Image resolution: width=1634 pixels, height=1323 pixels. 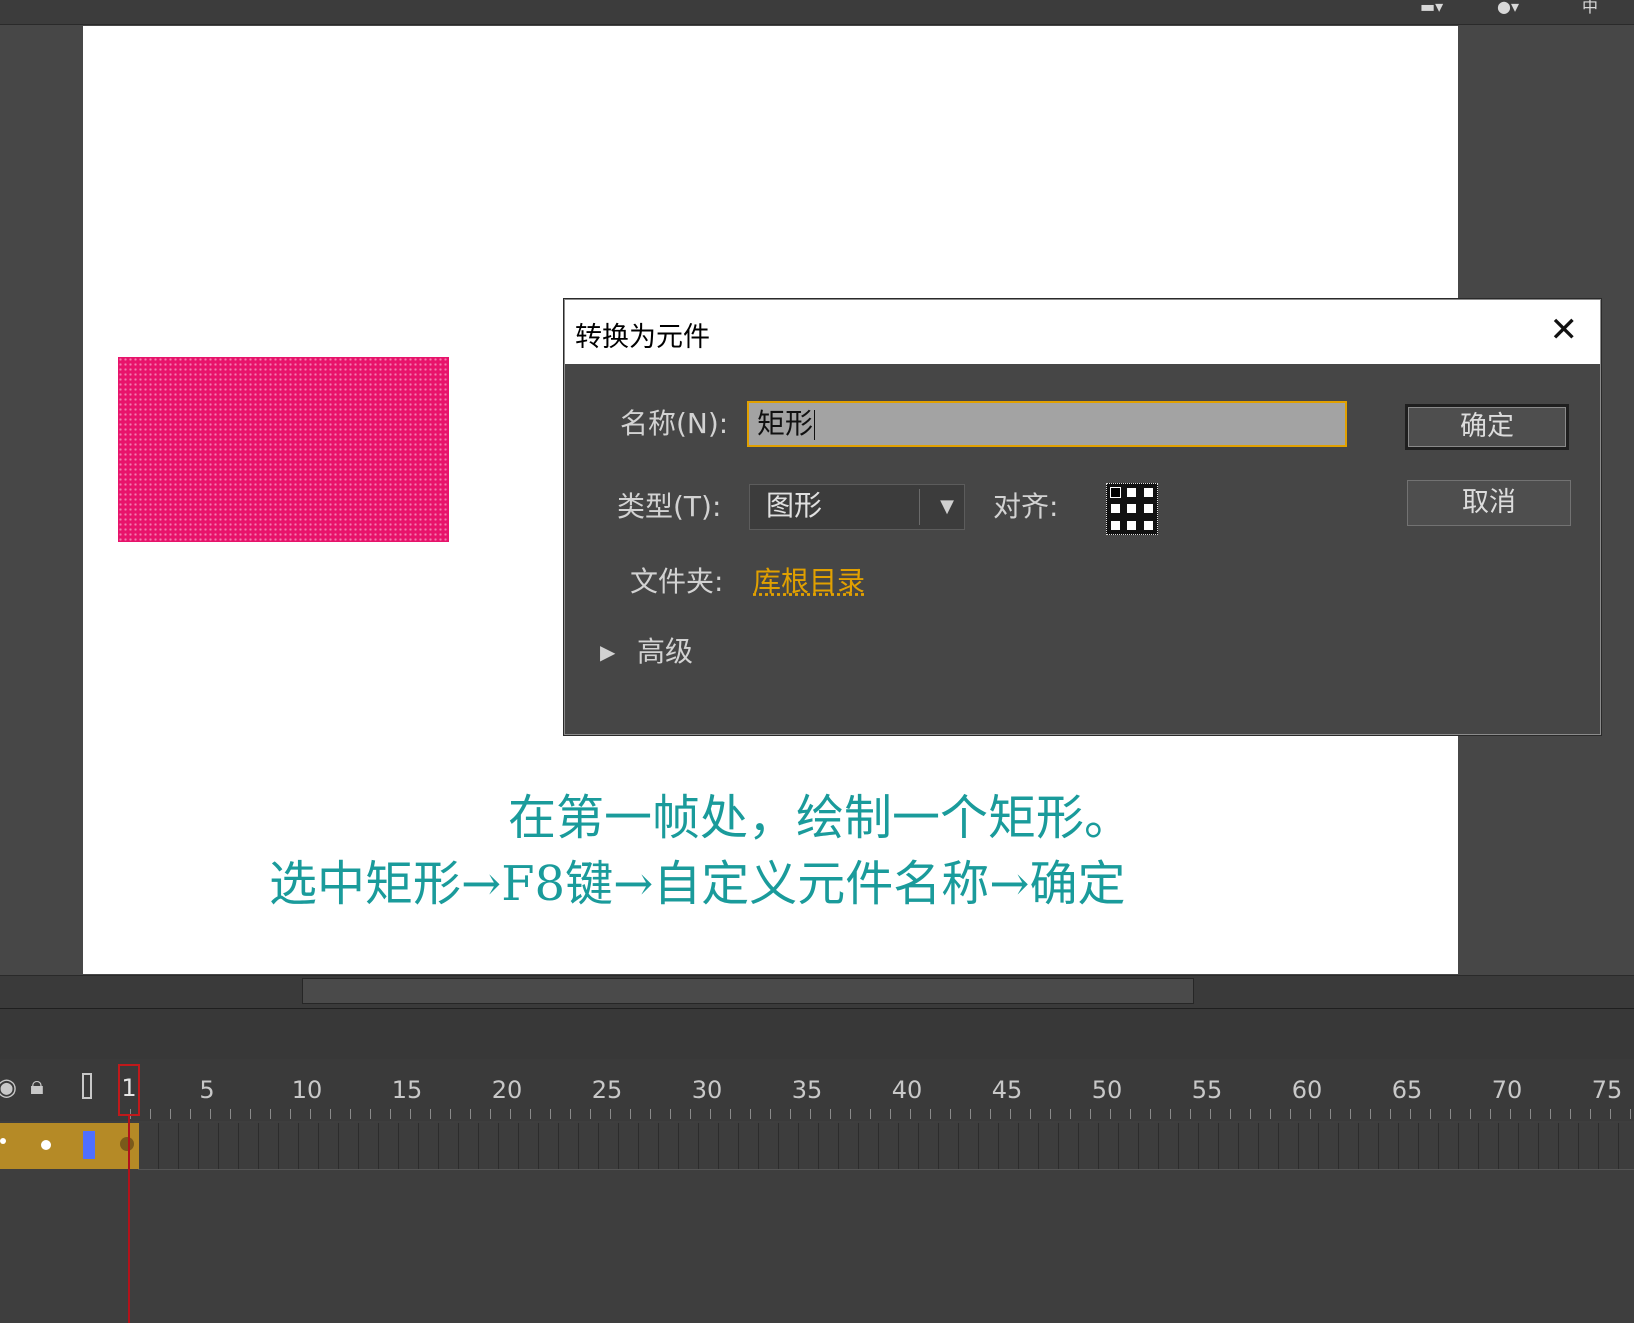 I want to click on outline-icon, so click(x=87, y=1086).